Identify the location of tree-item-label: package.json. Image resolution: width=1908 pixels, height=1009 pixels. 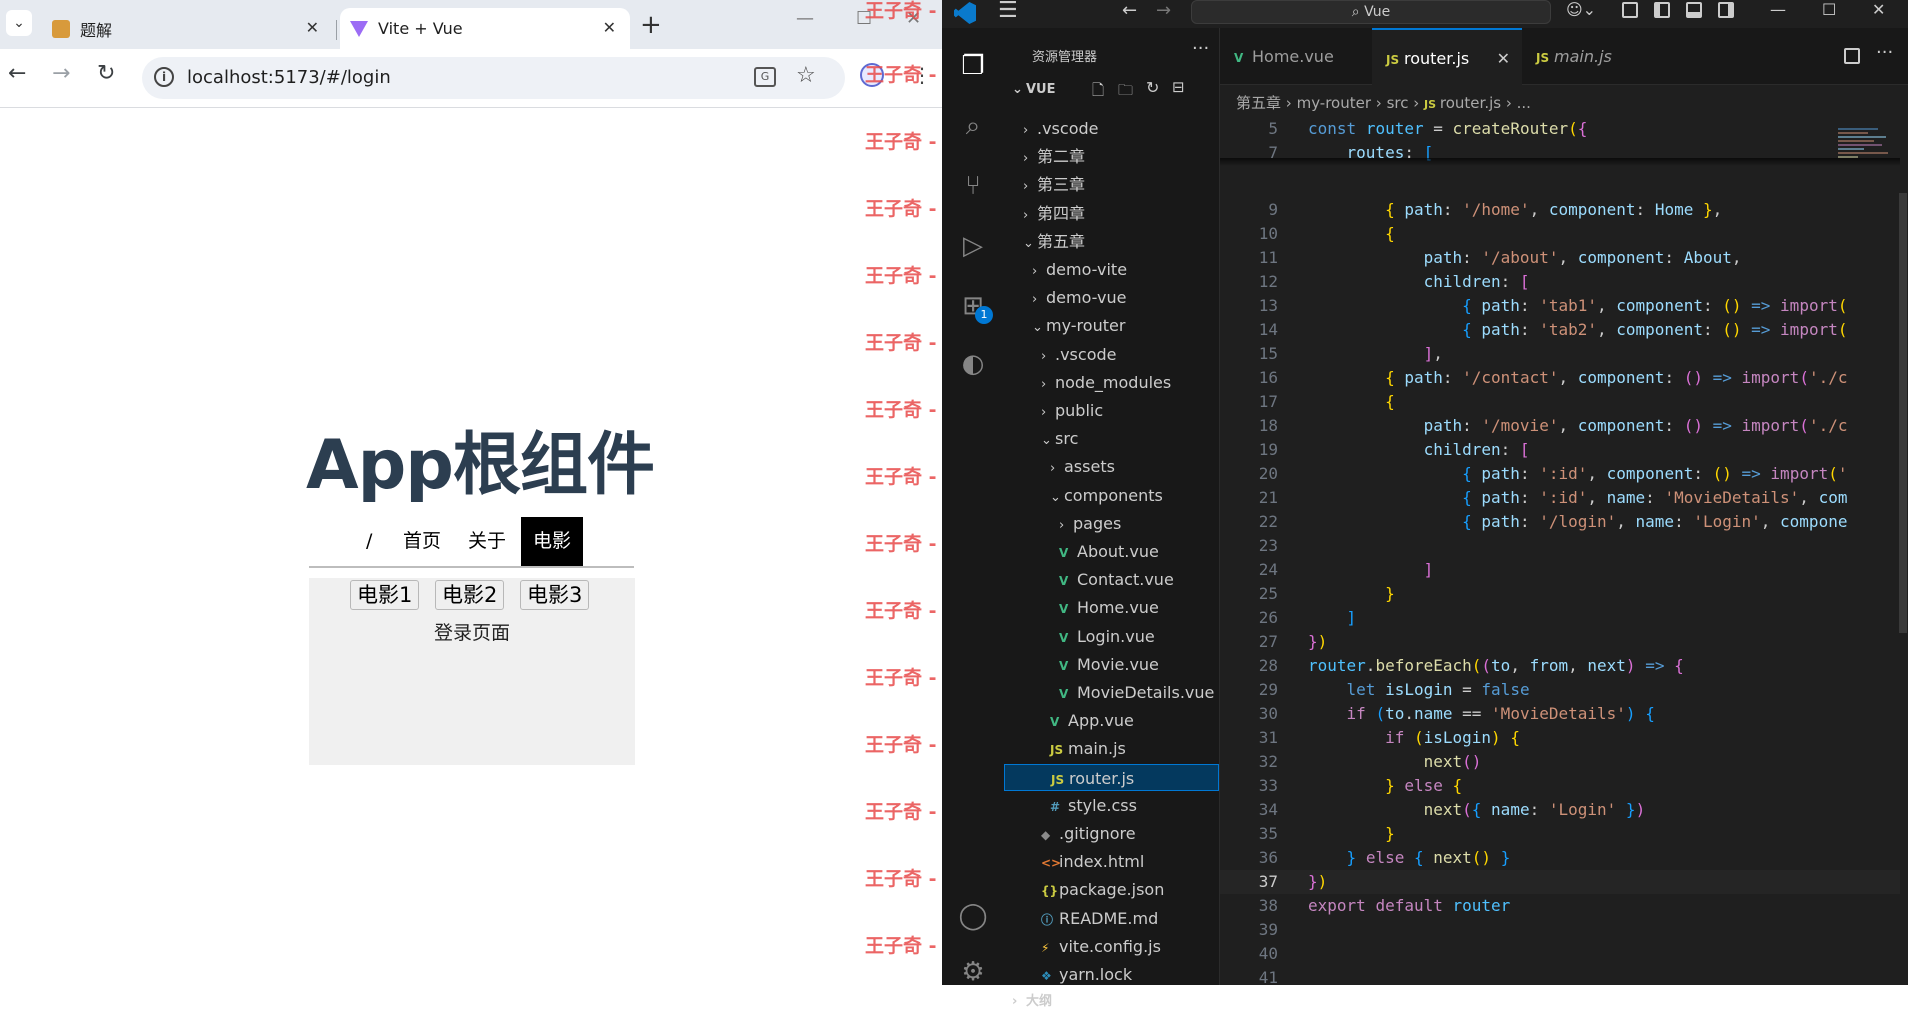
(1112, 890).